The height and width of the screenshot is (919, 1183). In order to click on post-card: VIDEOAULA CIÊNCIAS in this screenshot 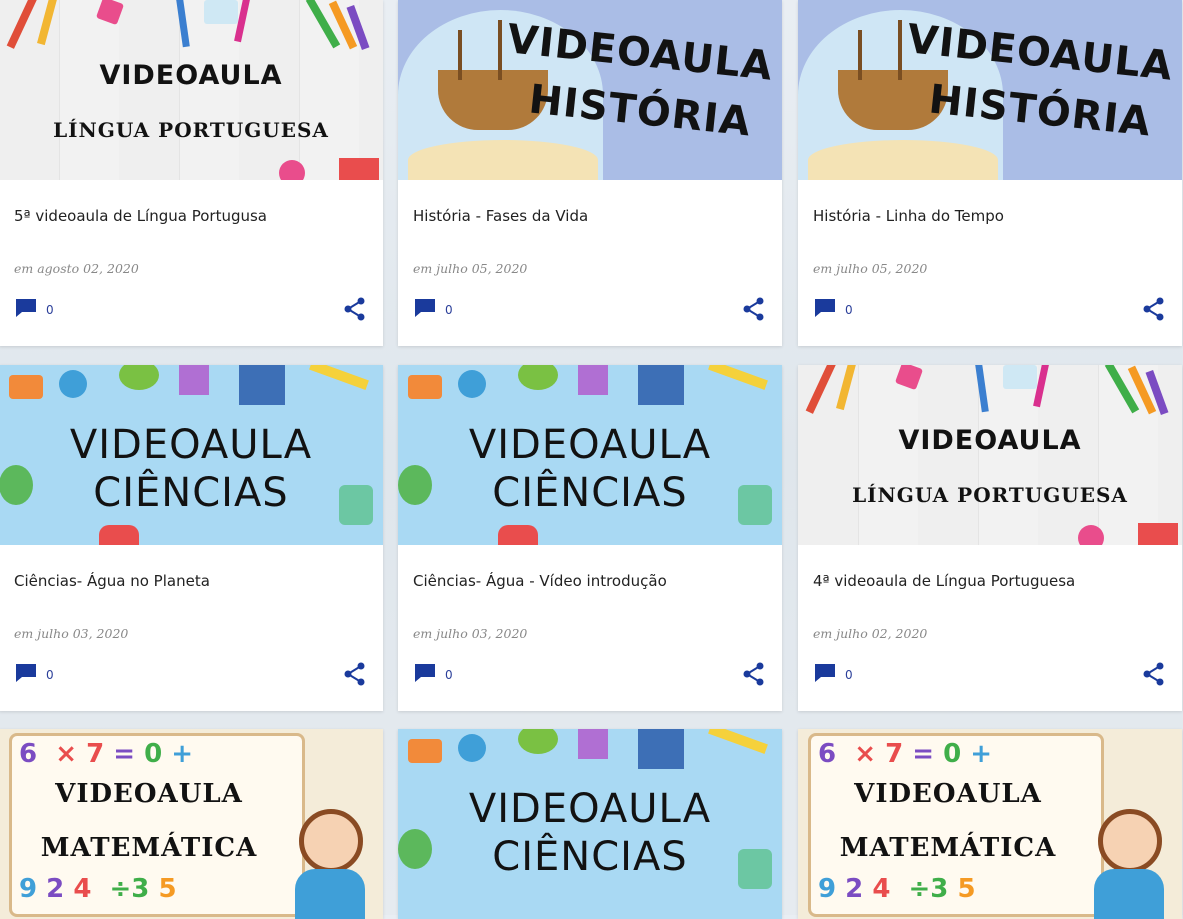, I will do `click(590, 824)`.